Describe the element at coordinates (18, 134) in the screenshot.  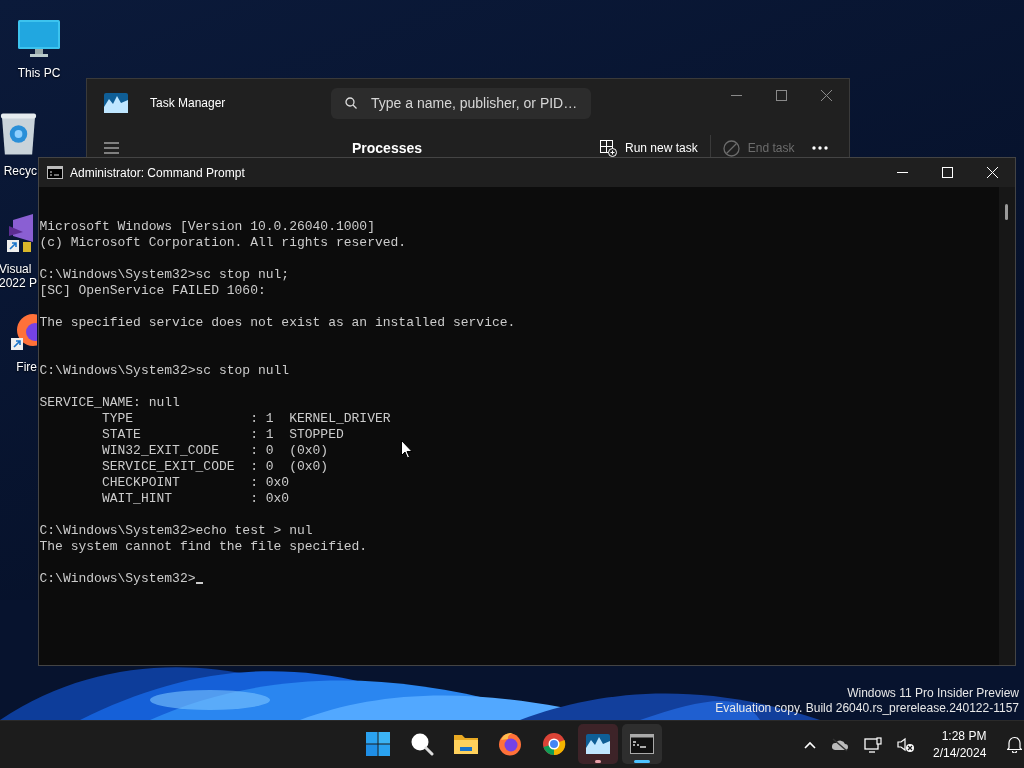
I see `recycle-bin-icon` at that location.